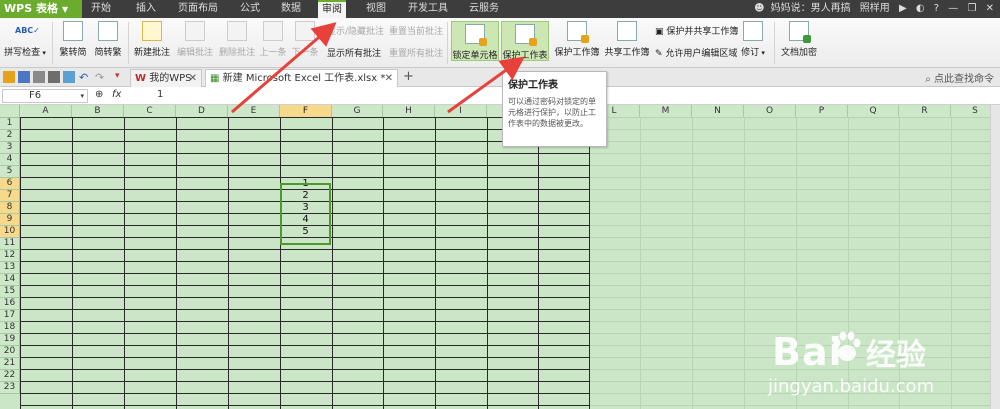 The image size is (1000, 409). I want to click on add-tab-button: +, so click(408, 76).